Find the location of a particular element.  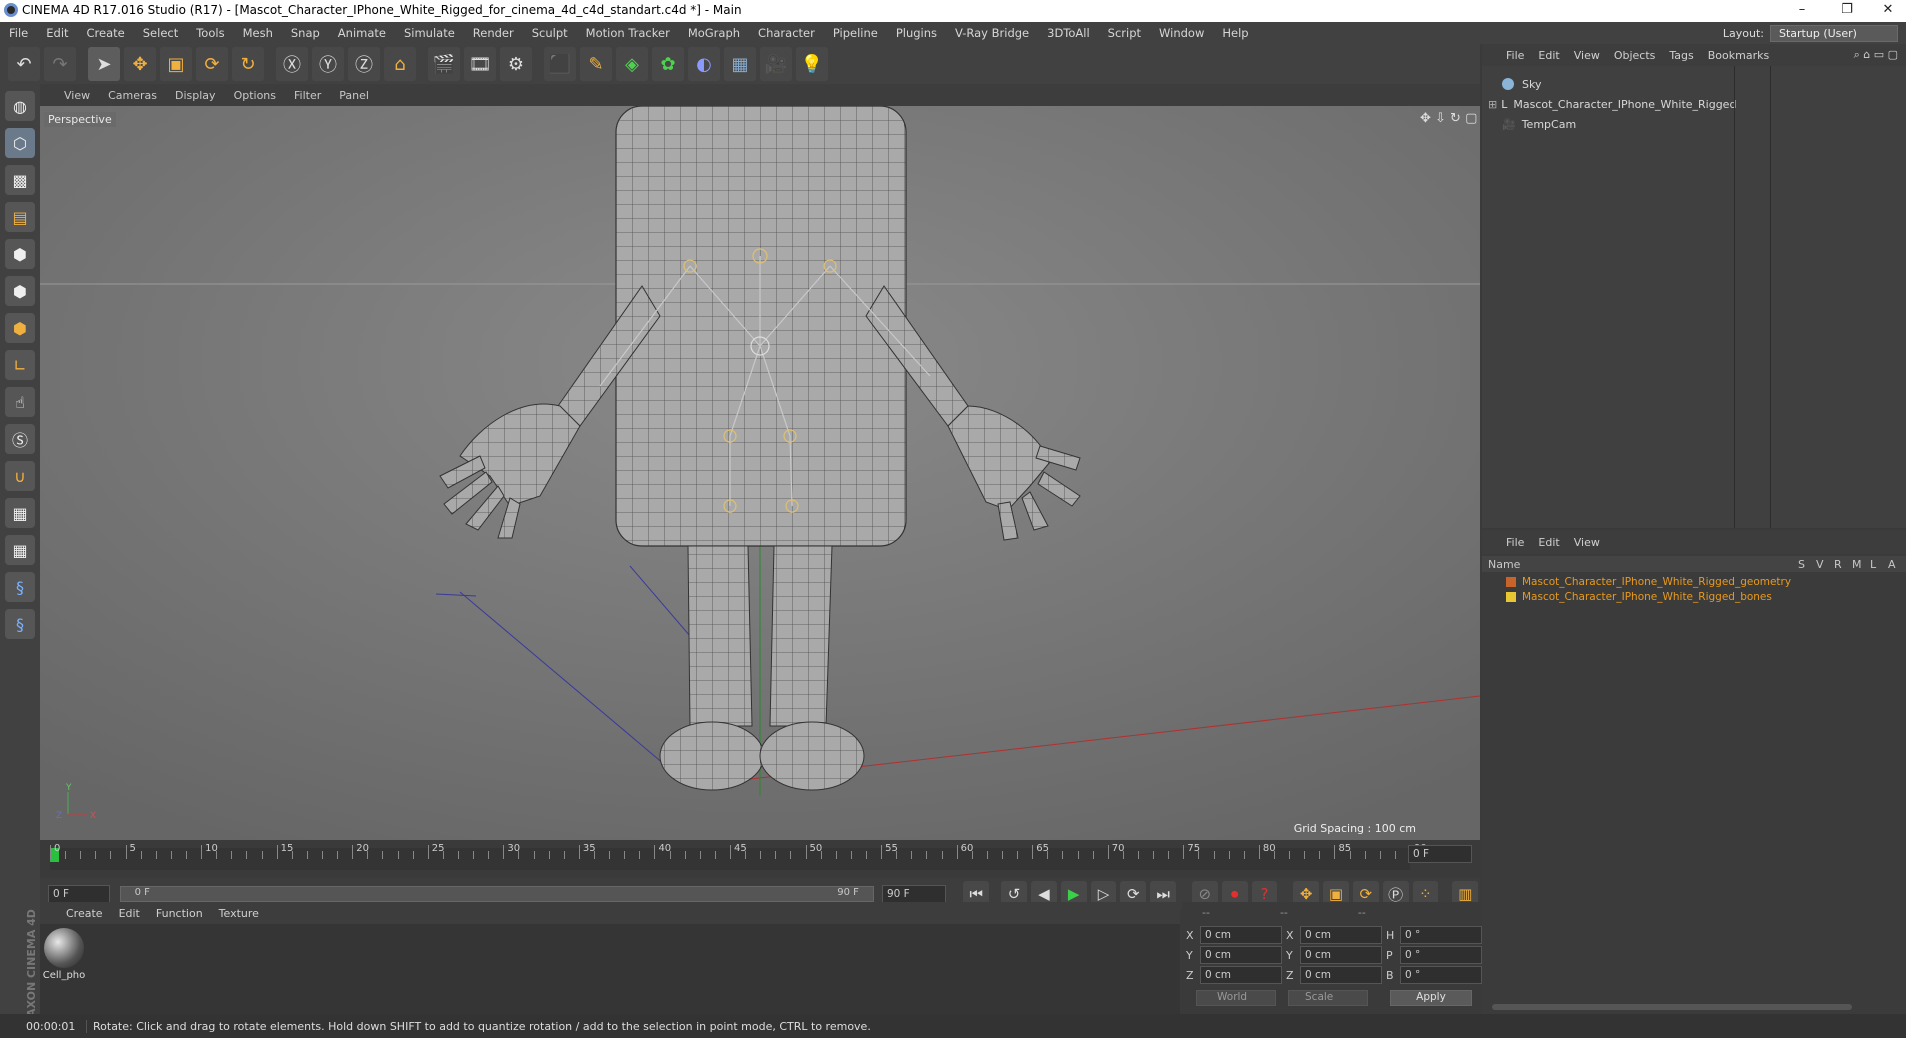

edges-mode-icon: ⬢ is located at coordinates (20, 291).